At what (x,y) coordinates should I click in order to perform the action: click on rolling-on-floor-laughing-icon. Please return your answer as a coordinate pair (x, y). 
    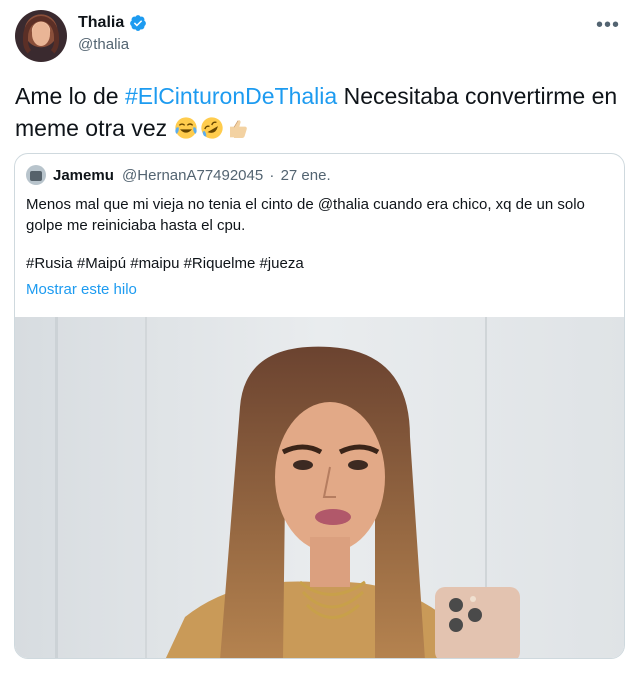
    Looking at the image, I should click on (211, 128).